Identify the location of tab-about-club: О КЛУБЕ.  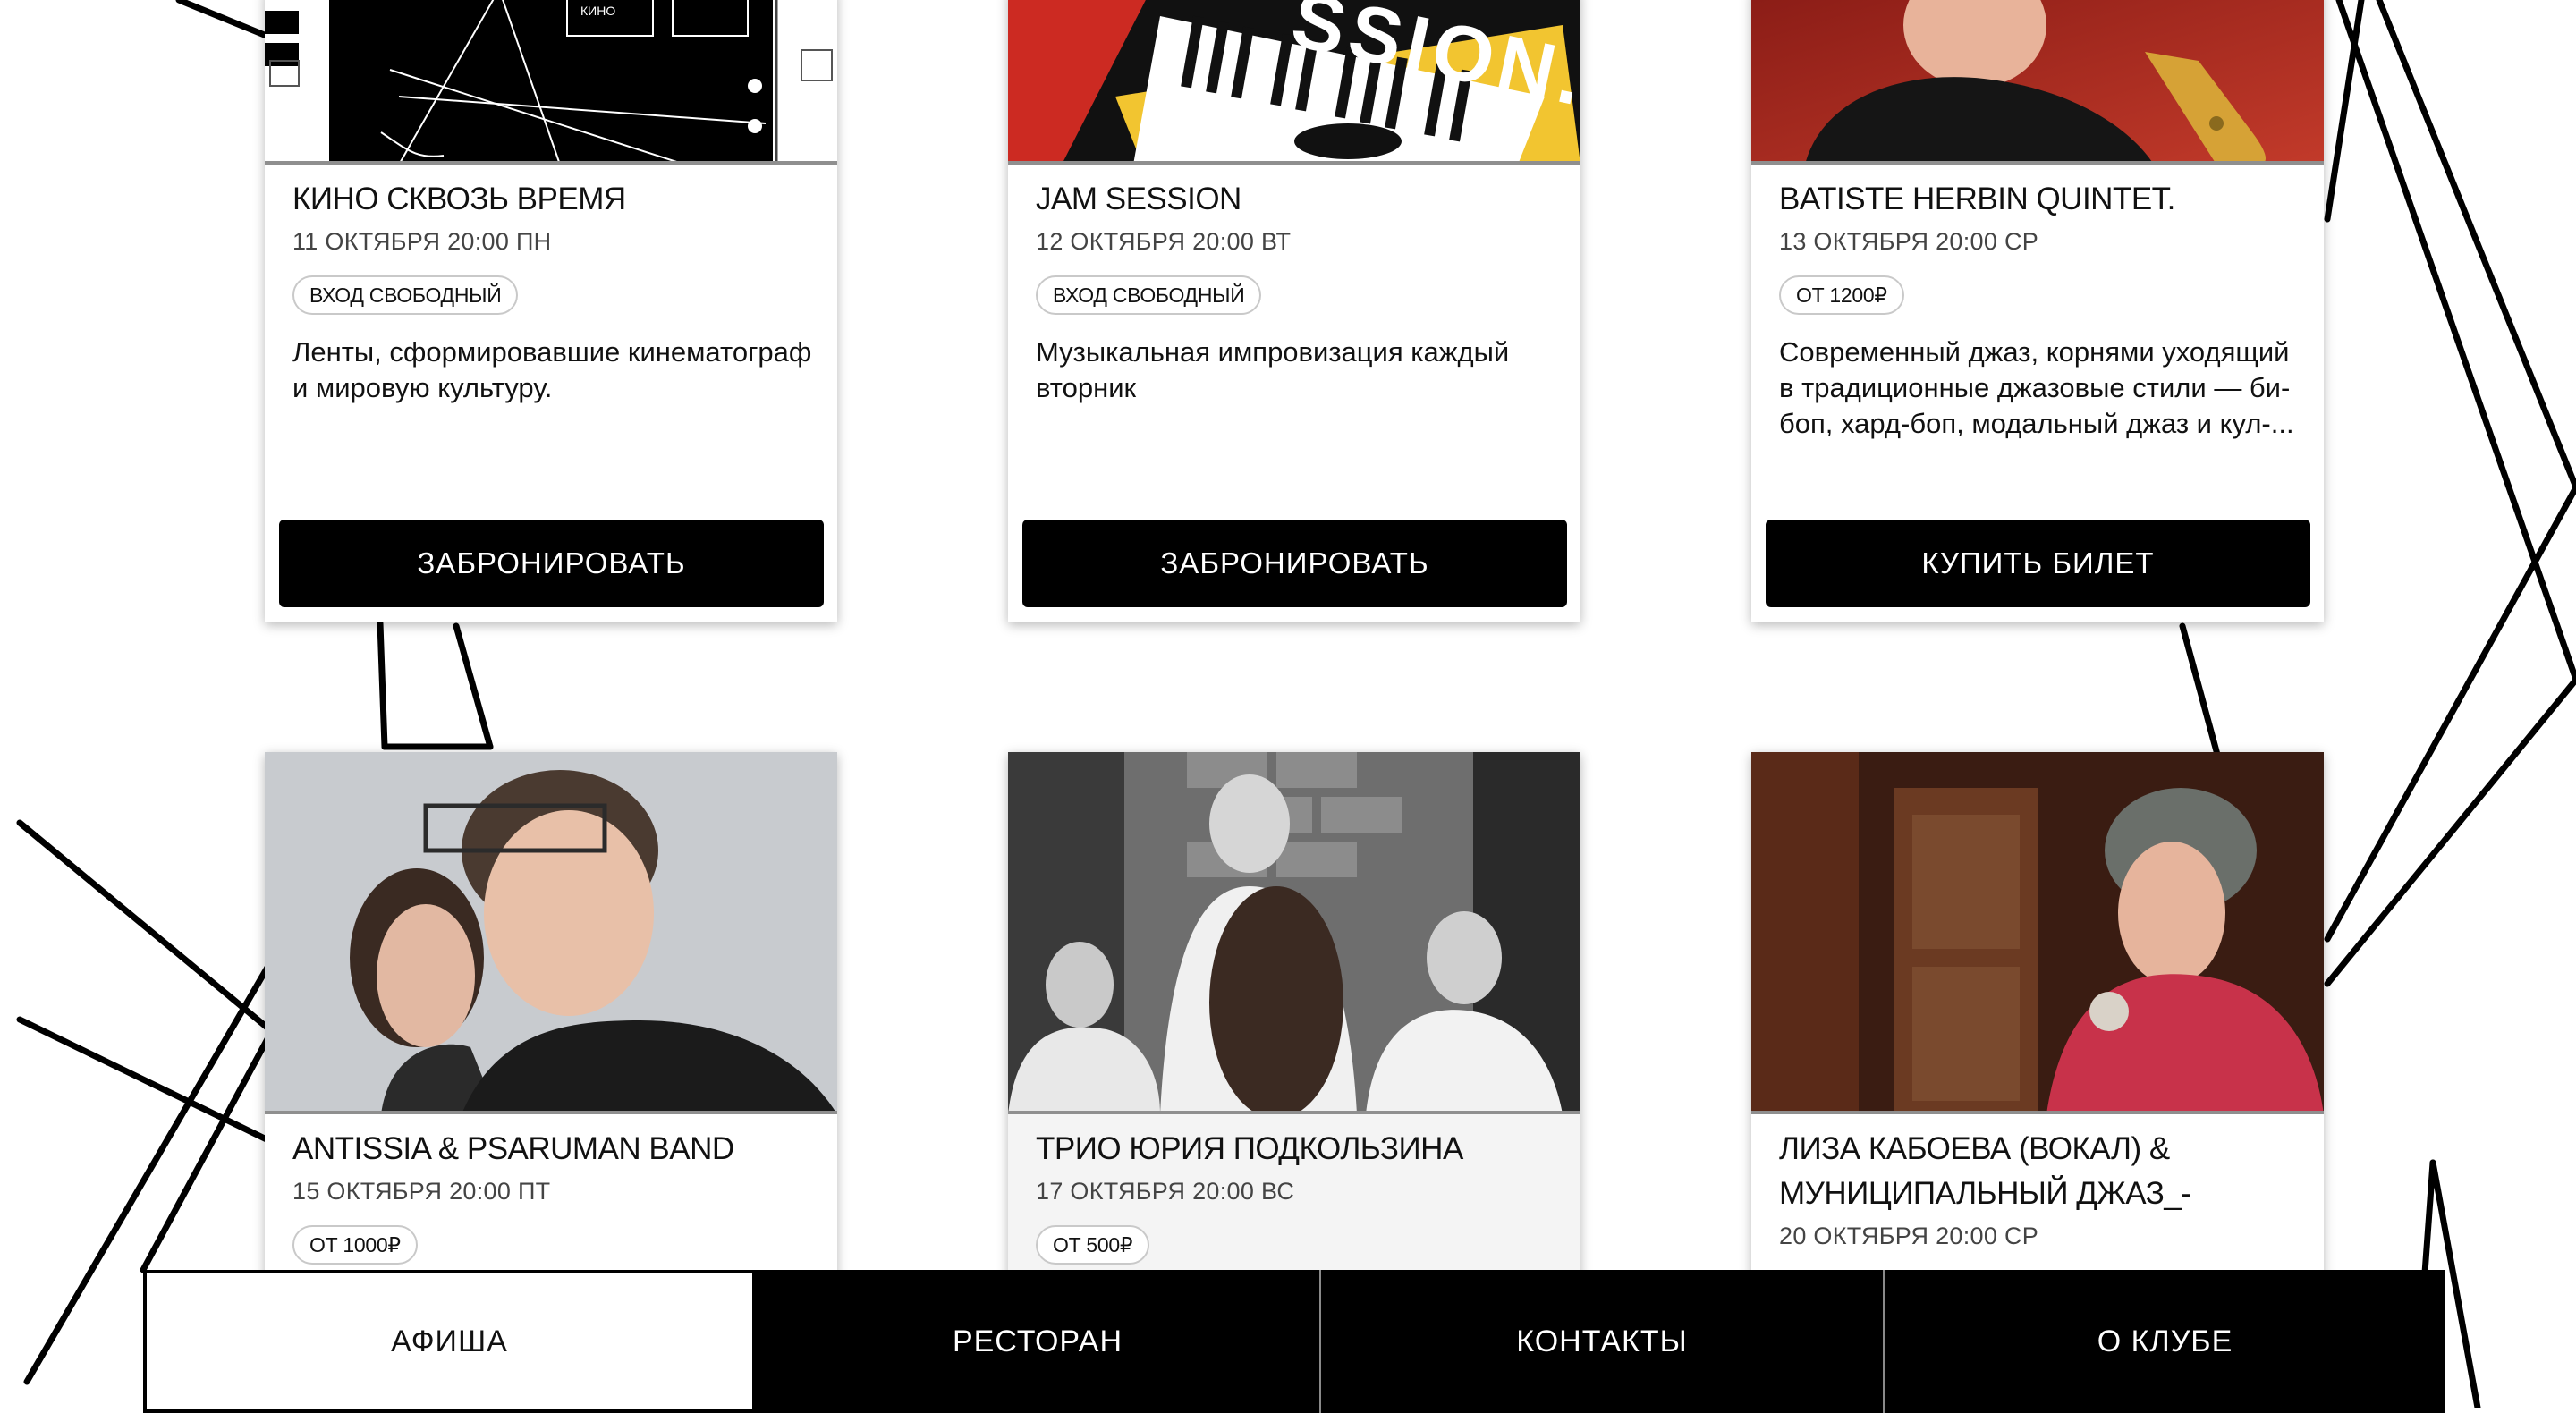
(2164, 1341).